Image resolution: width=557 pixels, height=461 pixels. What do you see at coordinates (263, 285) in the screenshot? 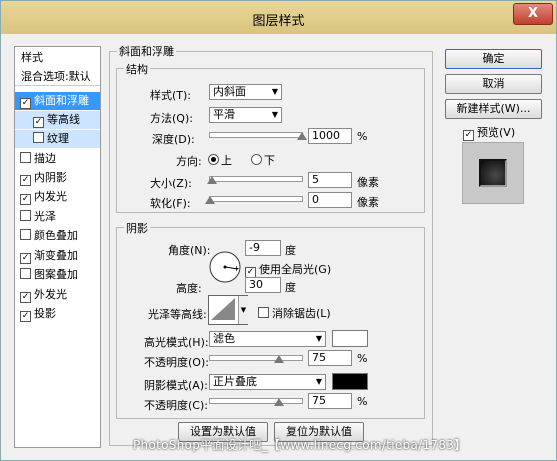
I see `altitude-input: 30` at bounding box center [263, 285].